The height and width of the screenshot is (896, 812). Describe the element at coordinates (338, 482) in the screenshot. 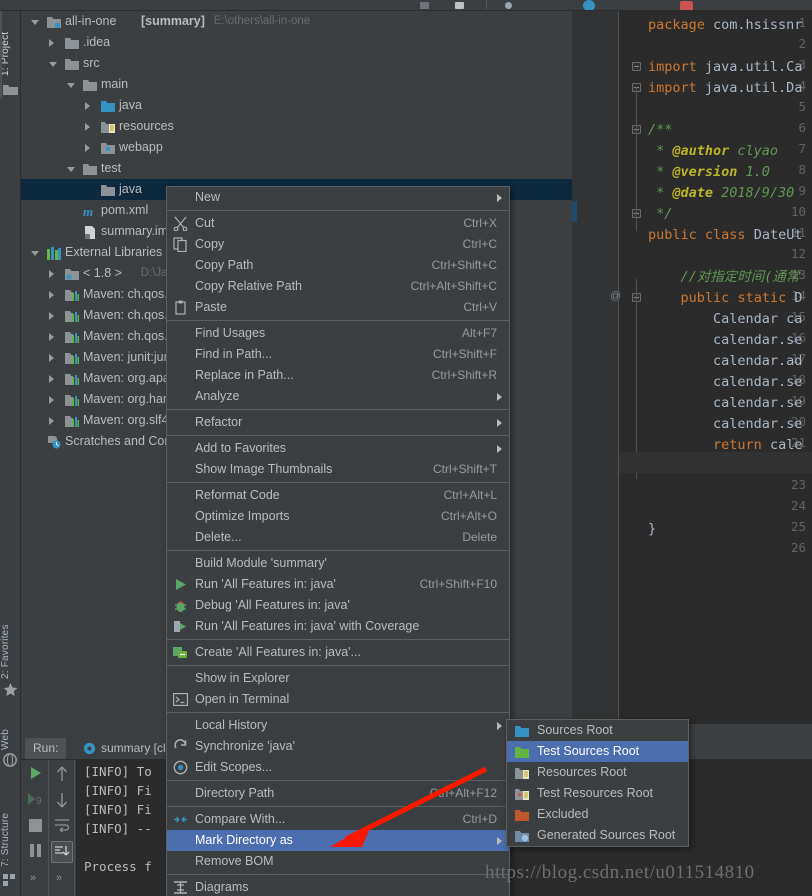

I see `menu-separator` at that location.